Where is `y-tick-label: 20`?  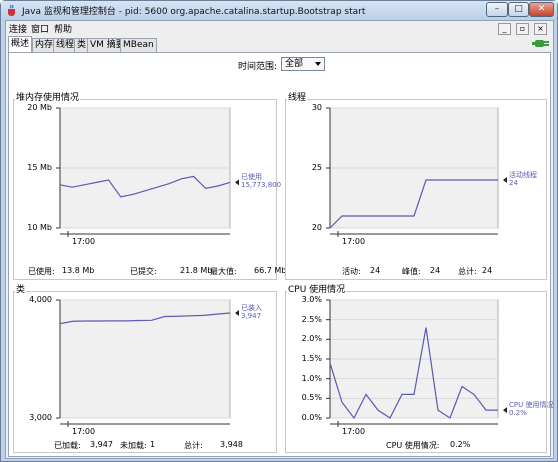
y-tick-label: 20 is located at coordinates (316, 227).